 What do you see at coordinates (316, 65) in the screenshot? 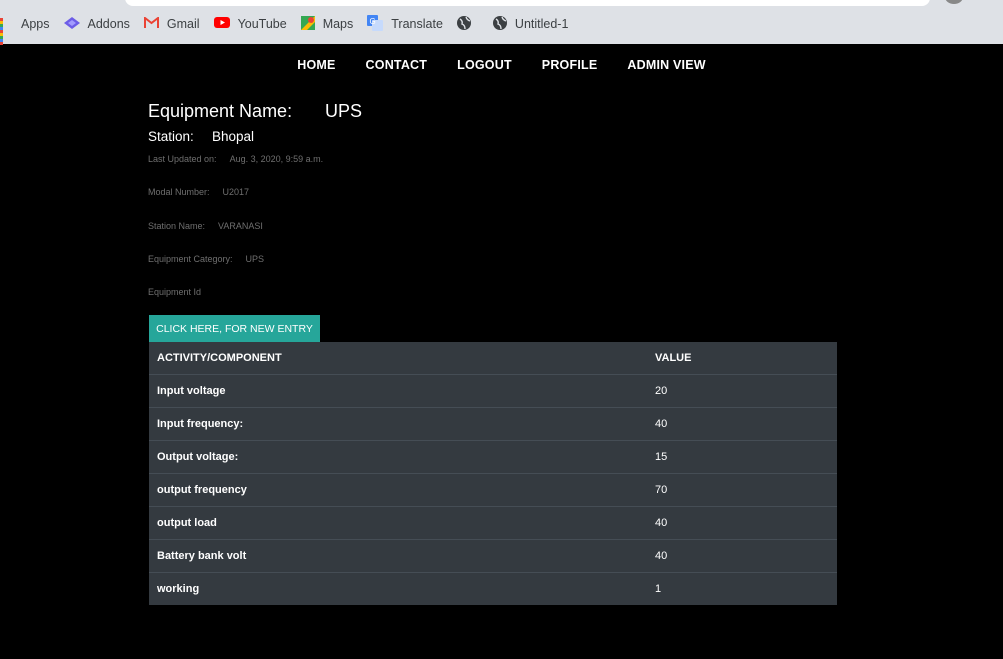
I see `nav-home: HOME` at bounding box center [316, 65].